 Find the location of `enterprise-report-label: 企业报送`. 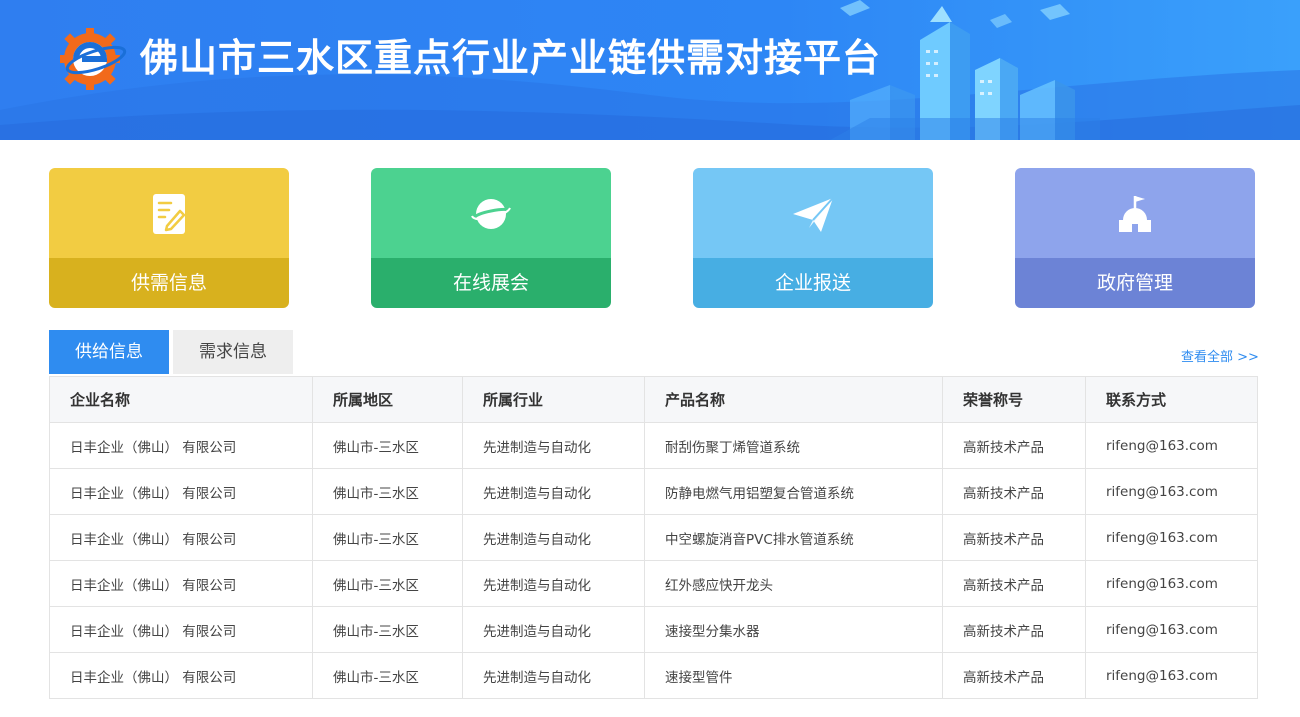

enterprise-report-label: 企业报送 is located at coordinates (813, 283).